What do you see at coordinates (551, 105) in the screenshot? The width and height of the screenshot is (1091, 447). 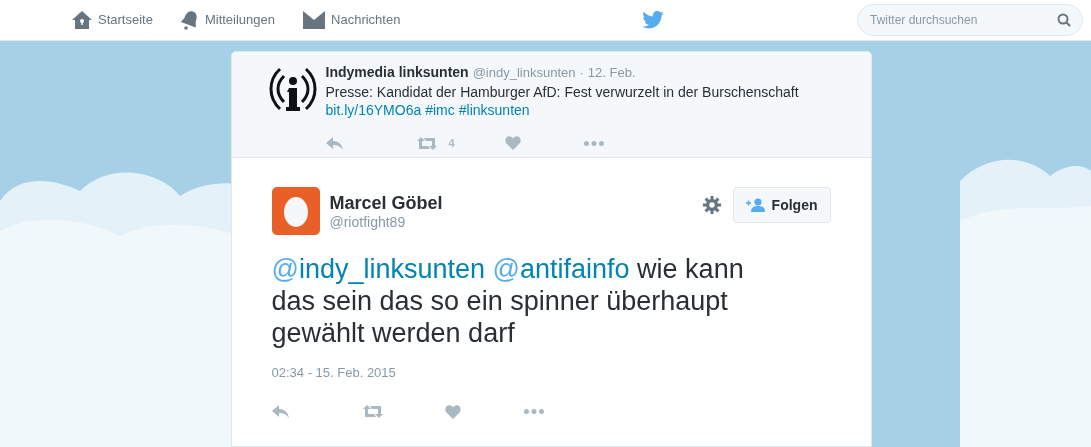 I see `parent-tweet: Indymedia linksunten @indy_linksunten · 12. Feb. Presse: Kandidat der Hamburger AfD: Fest verwurzelt in der Burschenschaft bit.ly/16YMO6a #imc #linksunten 4` at bounding box center [551, 105].